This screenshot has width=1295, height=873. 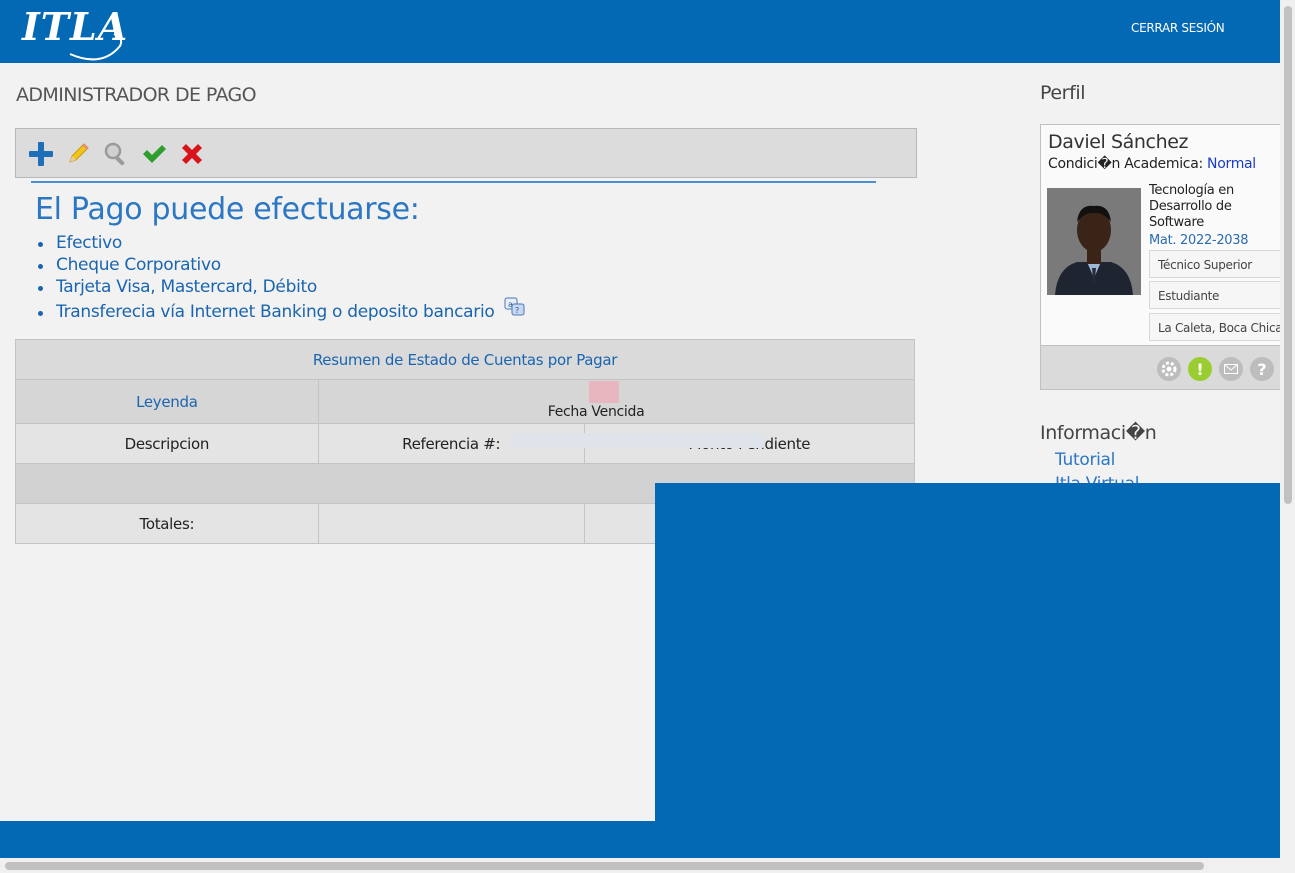 What do you see at coordinates (1191, 206) in the screenshot?
I see `student-career: Tecnología en Desarrollo de Software` at bounding box center [1191, 206].